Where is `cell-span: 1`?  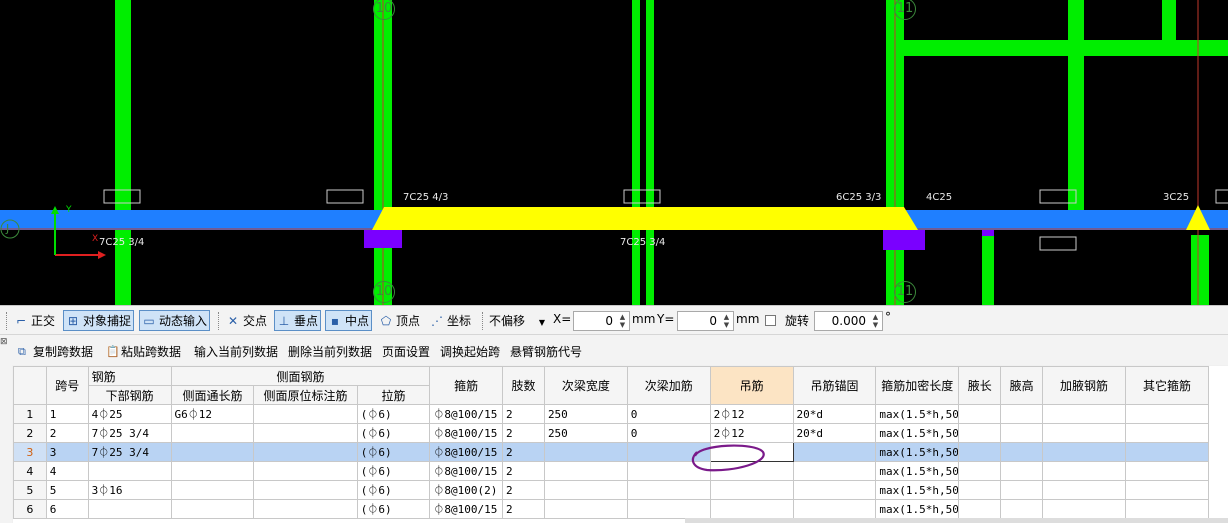
cell-span: 1 is located at coordinates (67, 414).